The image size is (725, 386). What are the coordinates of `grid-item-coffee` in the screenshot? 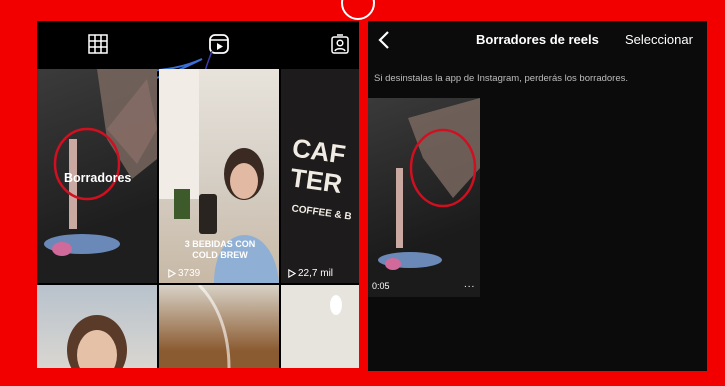 It's located at (219, 326).